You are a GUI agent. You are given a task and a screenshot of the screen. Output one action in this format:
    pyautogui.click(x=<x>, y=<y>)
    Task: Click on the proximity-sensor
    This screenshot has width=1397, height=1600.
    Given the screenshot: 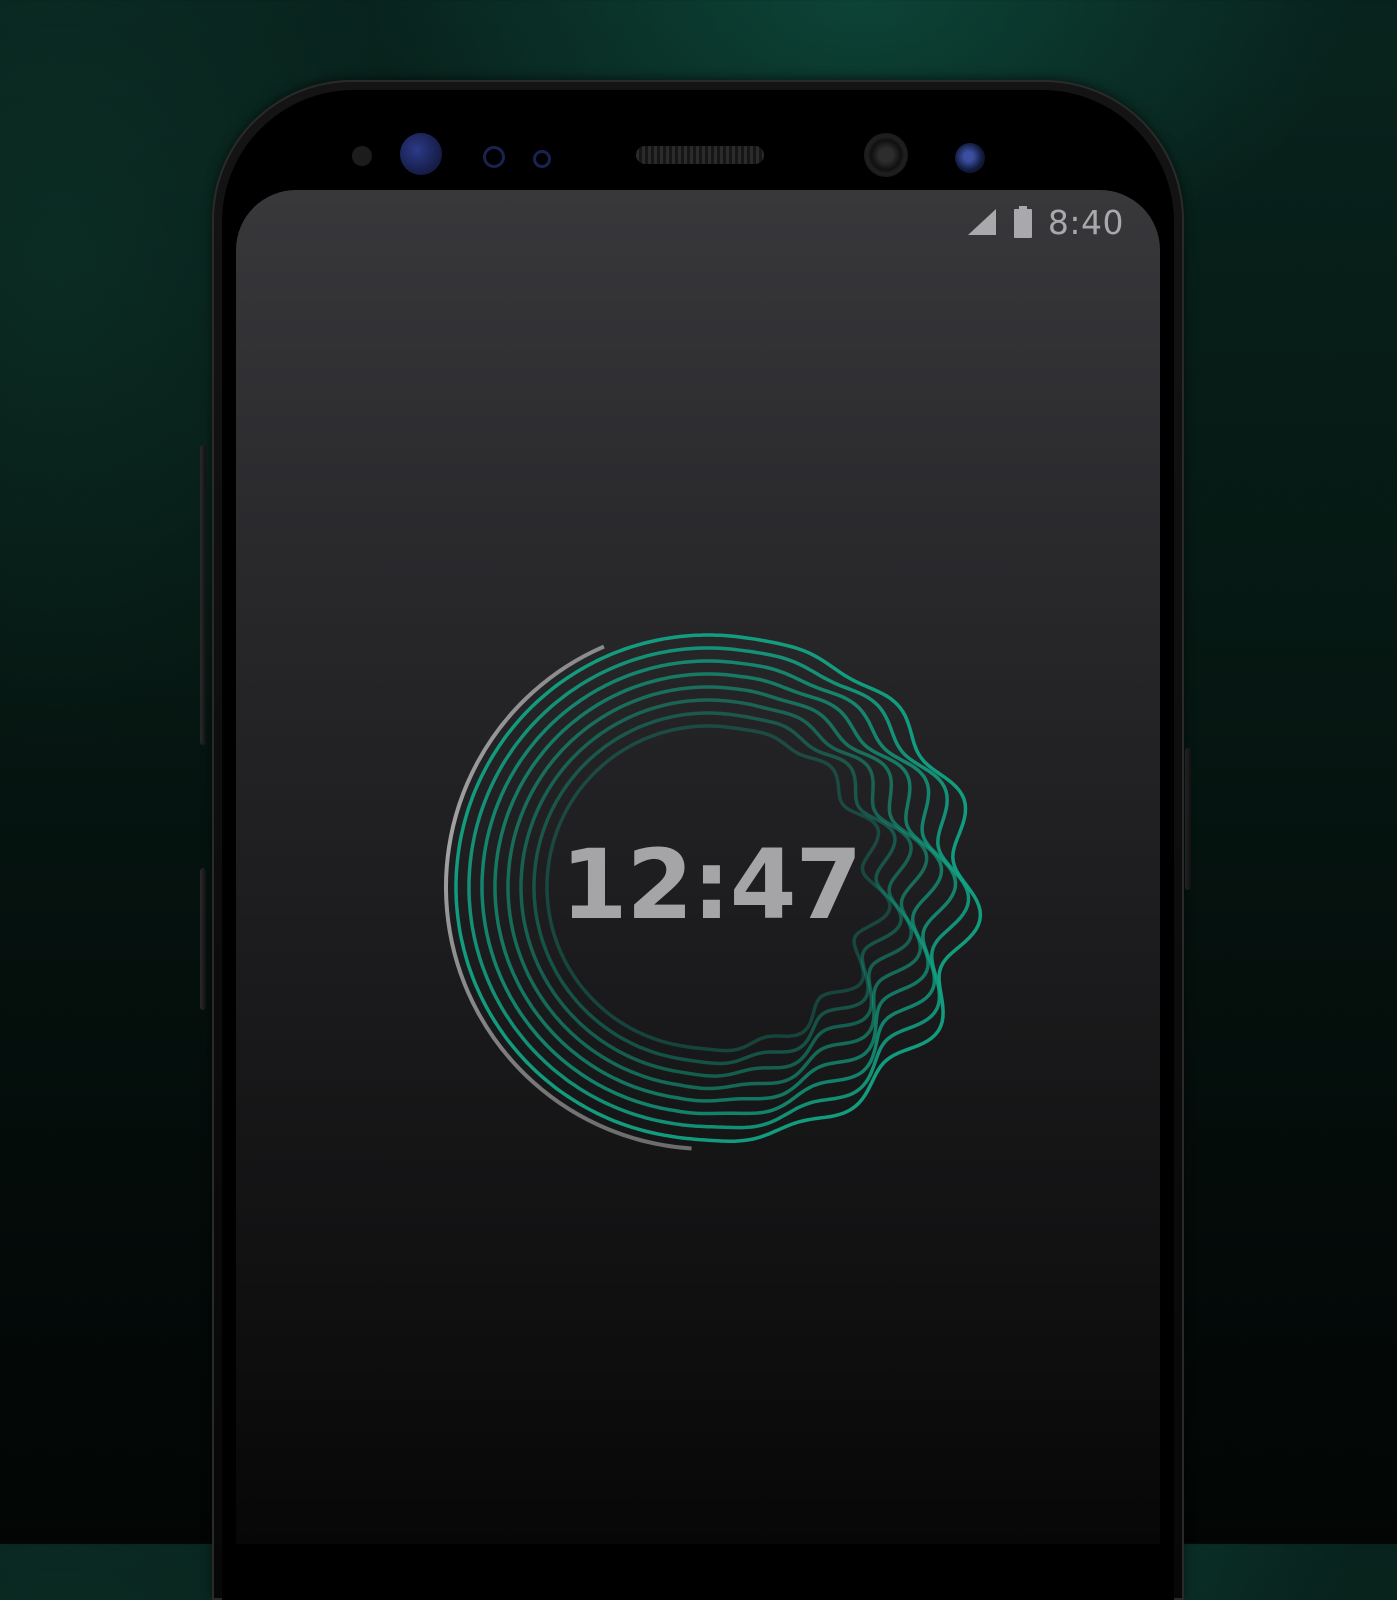 What is the action you would take?
    pyautogui.click(x=362, y=156)
    